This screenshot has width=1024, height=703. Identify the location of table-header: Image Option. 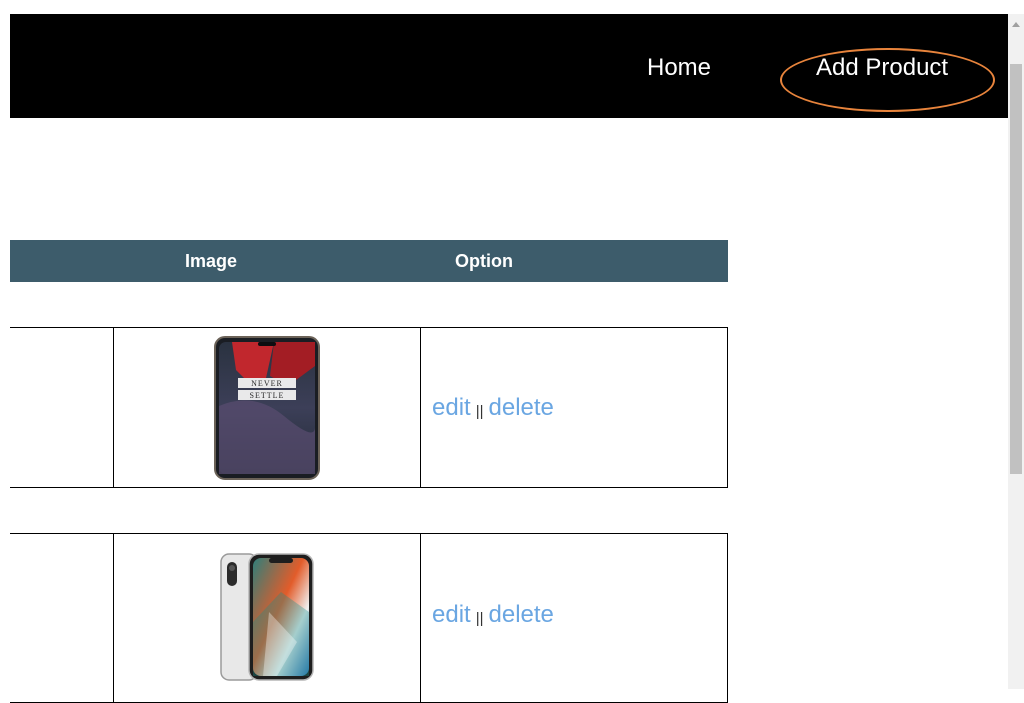
(369, 261).